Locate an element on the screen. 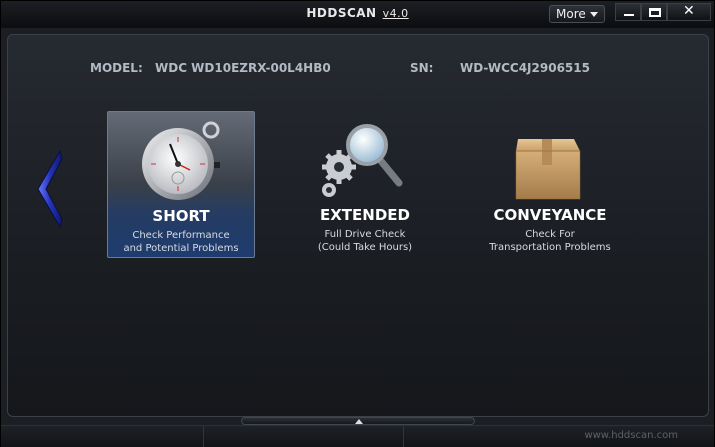 This screenshot has width=715, height=447. more-button-label: More is located at coordinates (571, 14).